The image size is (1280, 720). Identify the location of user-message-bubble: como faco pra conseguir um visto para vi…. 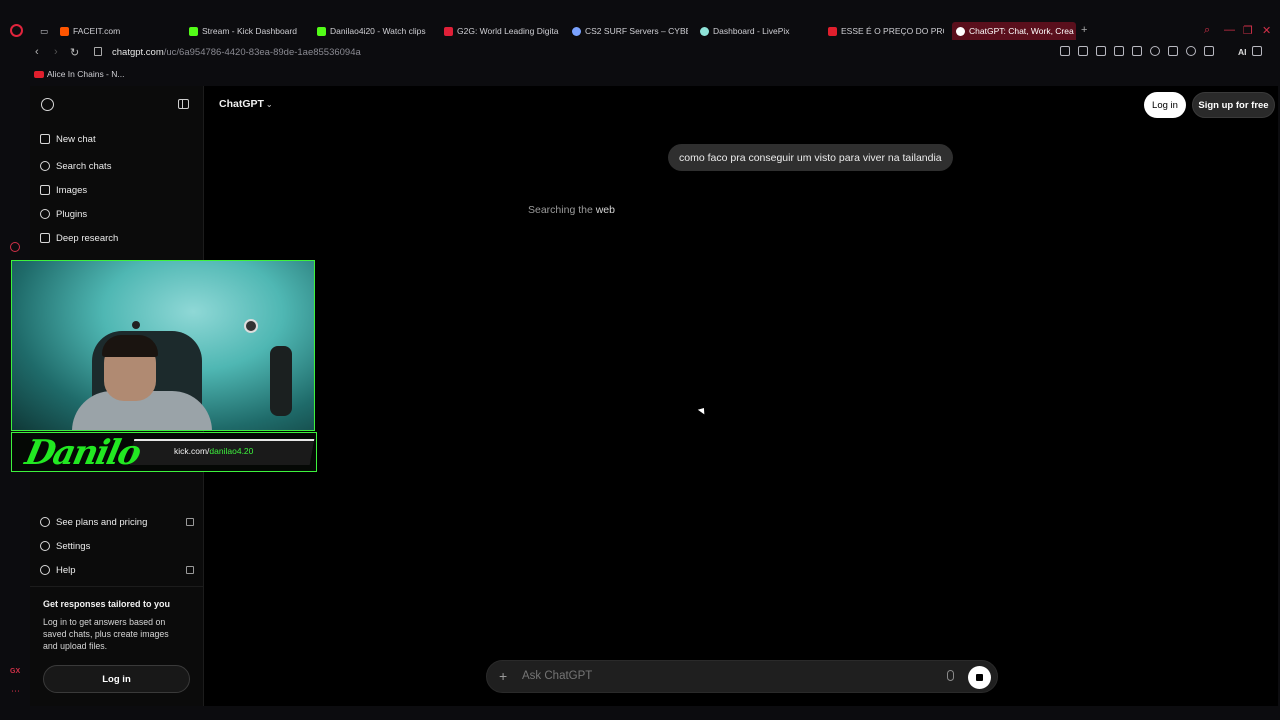
(810, 157).